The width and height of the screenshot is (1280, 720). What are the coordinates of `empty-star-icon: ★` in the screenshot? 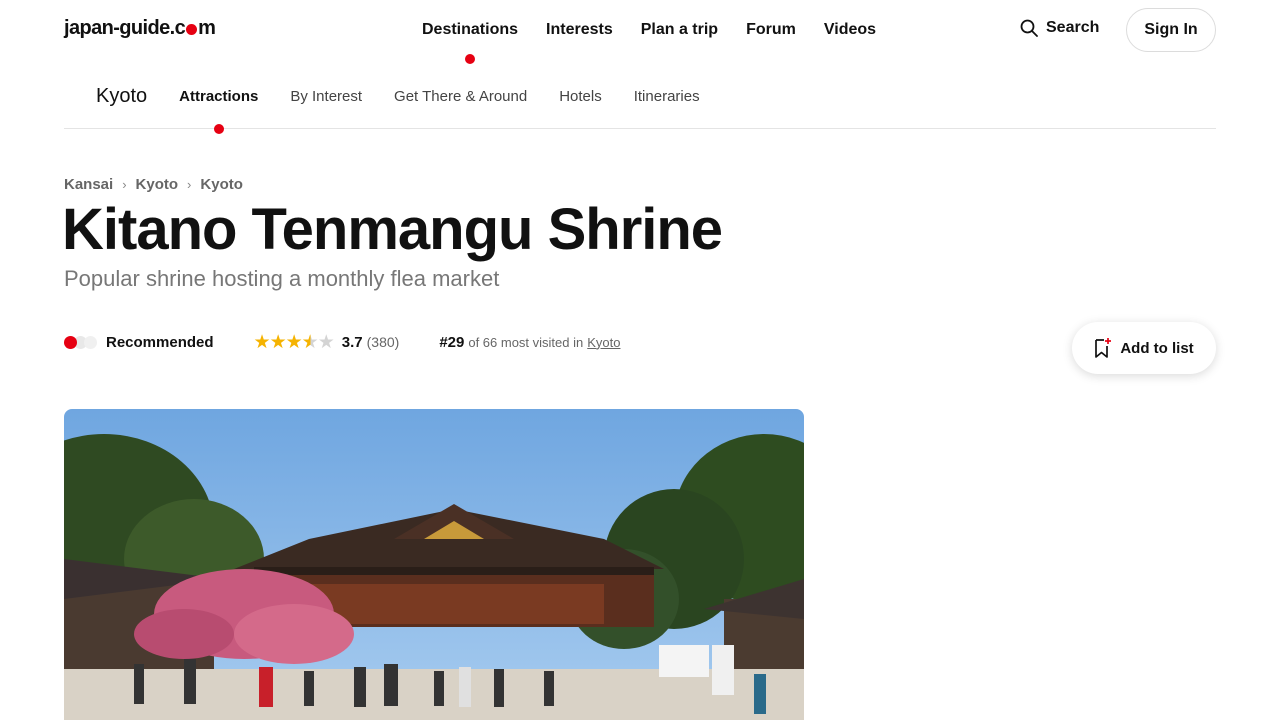 It's located at (326, 341).